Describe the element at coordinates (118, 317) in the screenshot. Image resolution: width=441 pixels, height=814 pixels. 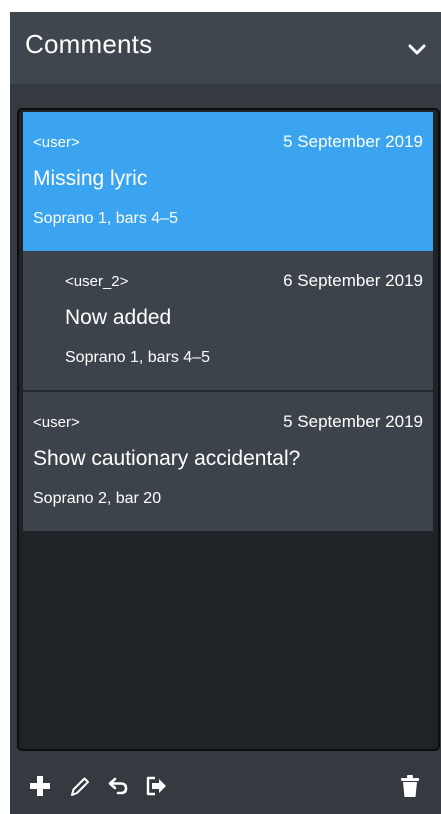
I see `comment-text: Now added` at that location.